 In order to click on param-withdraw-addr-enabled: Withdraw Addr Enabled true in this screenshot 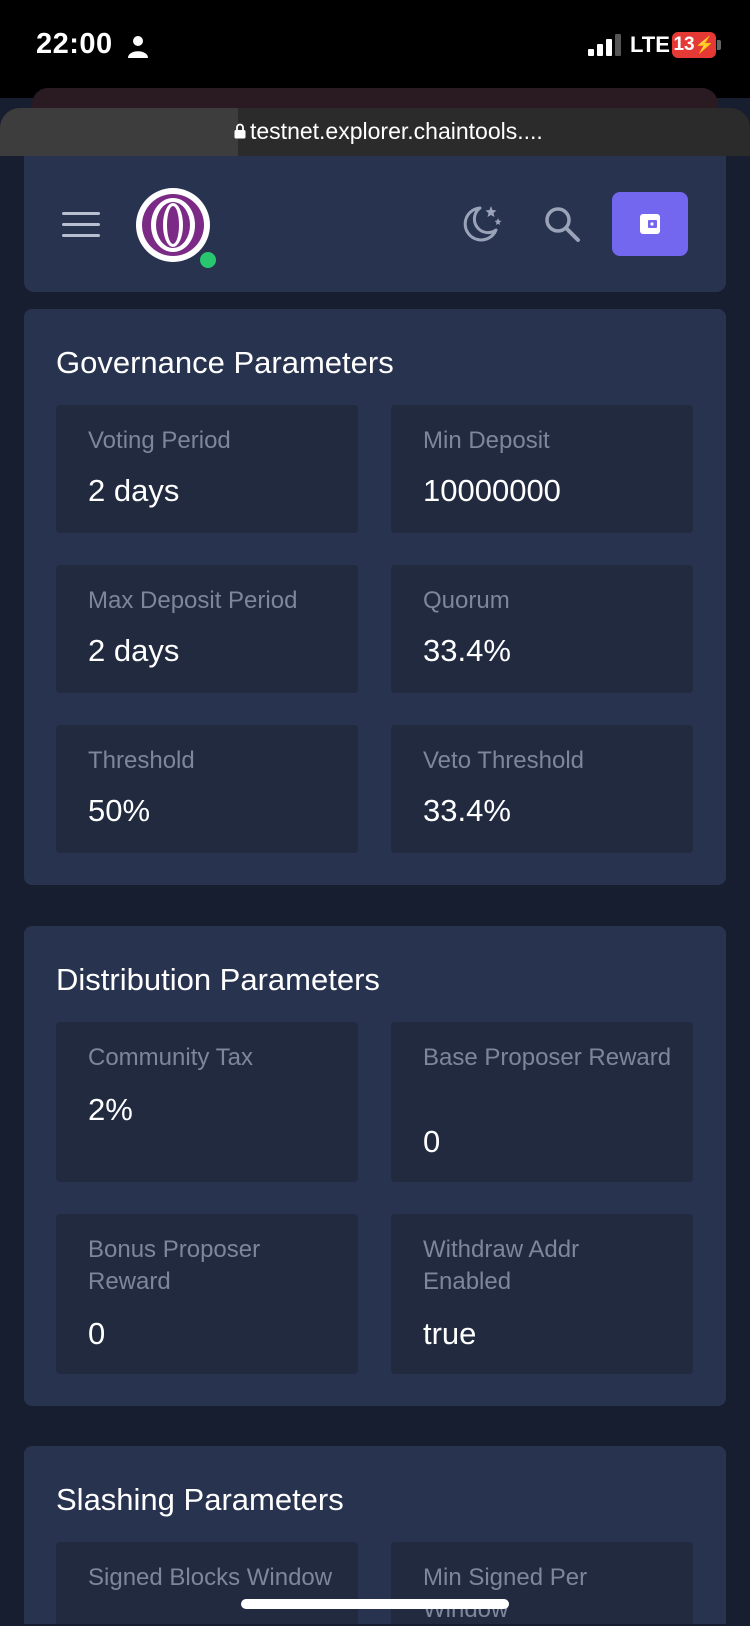, I will do `click(542, 1294)`.